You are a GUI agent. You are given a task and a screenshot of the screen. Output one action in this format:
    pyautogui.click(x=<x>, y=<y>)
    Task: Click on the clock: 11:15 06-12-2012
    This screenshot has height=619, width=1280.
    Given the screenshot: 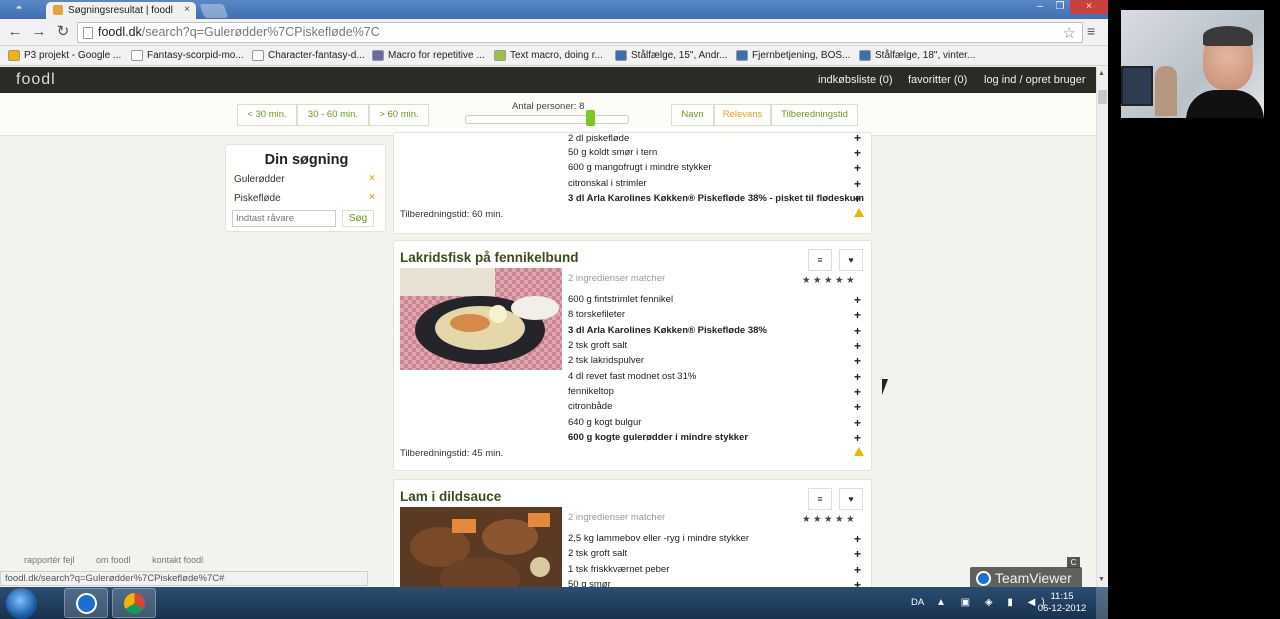 What is the action you would take?
    pyautogui.click(x=1062, y=603)
    